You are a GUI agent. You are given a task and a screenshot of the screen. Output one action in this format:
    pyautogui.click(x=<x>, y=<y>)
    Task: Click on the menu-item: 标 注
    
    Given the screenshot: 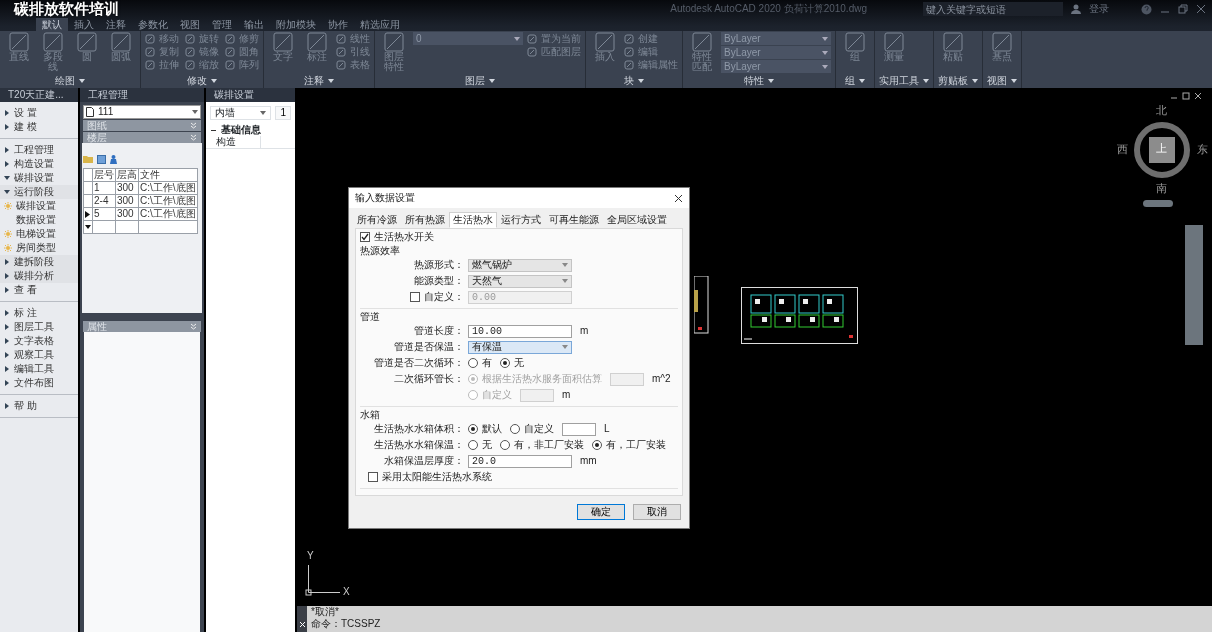 What is the action you would take?
    pyautogui.click(x=25, y=313)
    